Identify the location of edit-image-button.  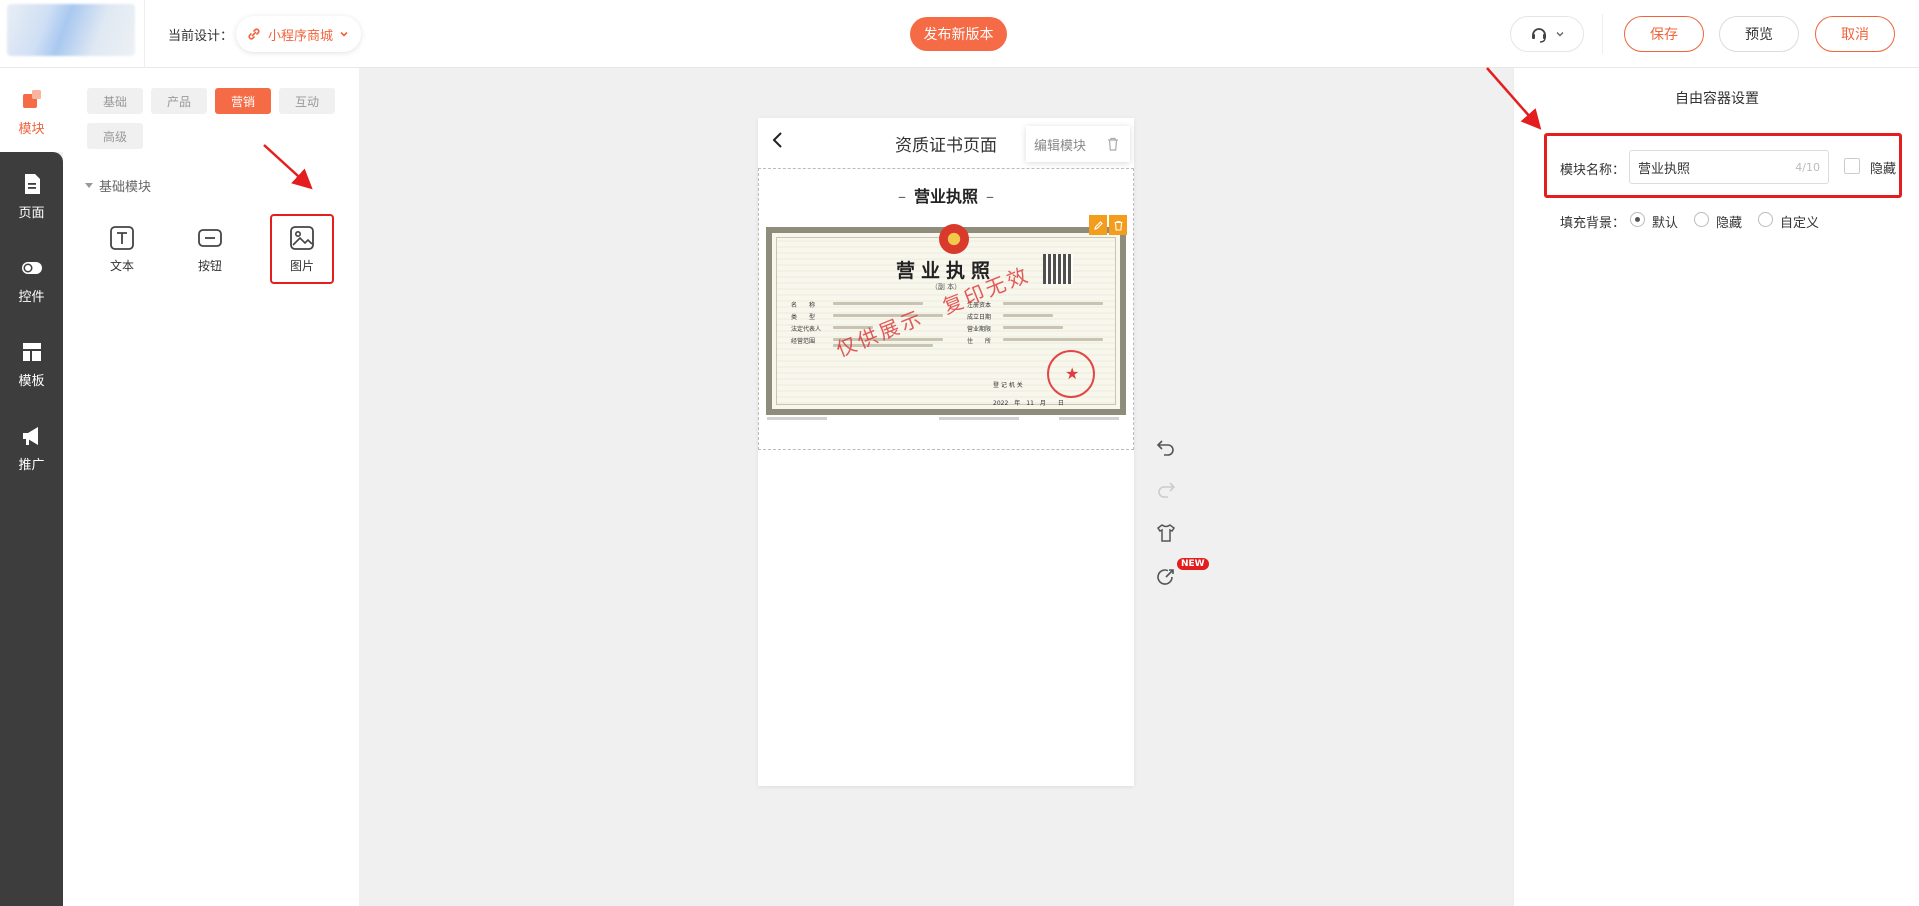
(1098, 225).